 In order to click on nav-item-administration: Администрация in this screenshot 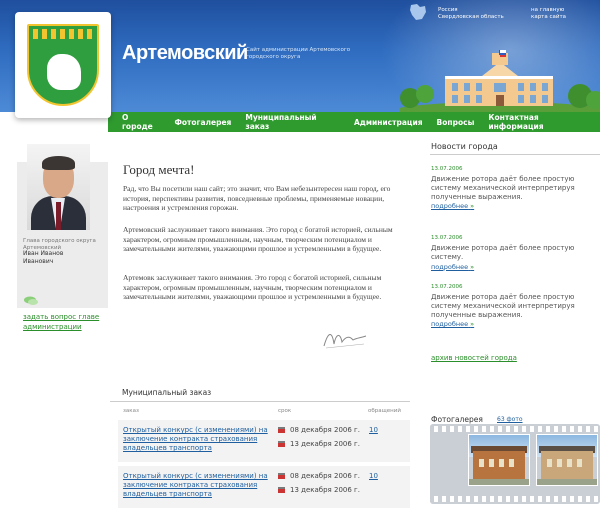, I will do `click(388, 122)`.